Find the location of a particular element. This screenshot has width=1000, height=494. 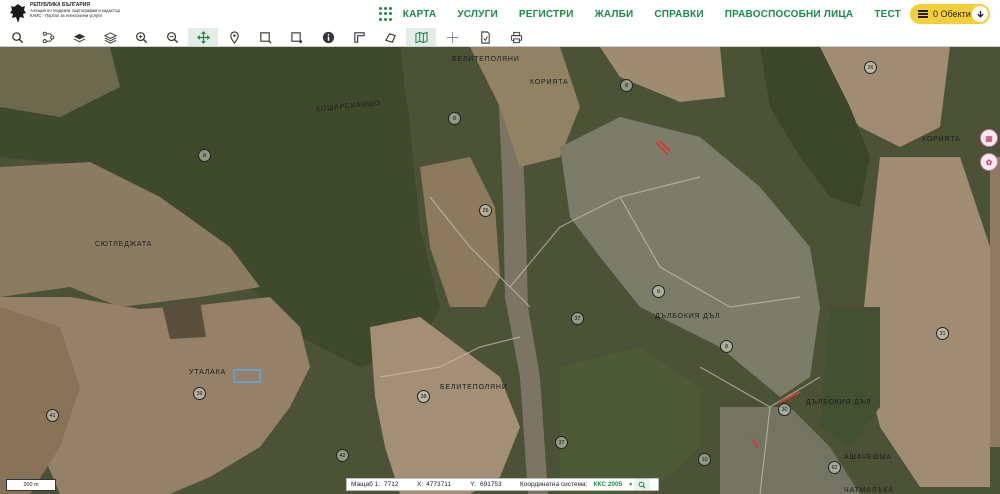

side-tool-button: ▦ is located at coordinates (989, 138).